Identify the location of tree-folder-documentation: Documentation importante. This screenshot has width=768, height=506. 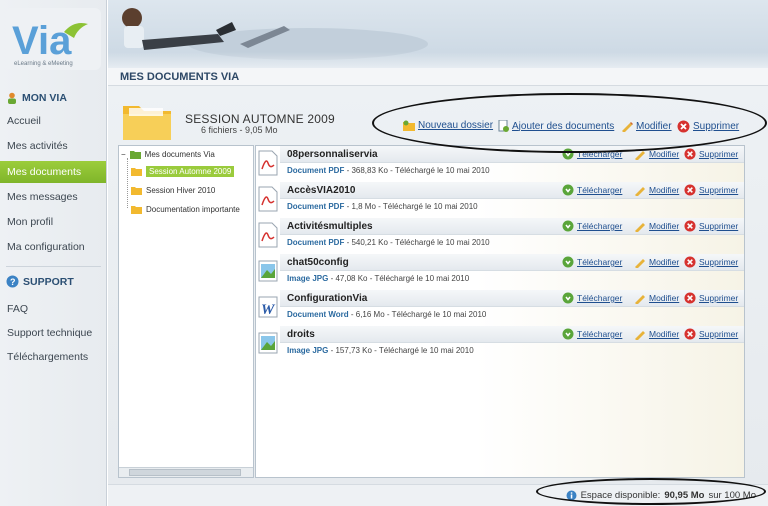
(185, 209).